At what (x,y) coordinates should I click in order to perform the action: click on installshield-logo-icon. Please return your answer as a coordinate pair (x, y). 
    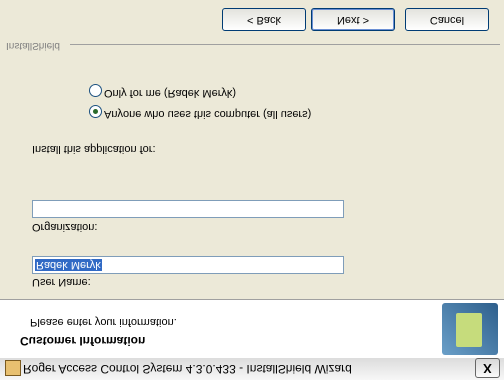
    Looking at the image, I should click on (470, 329).